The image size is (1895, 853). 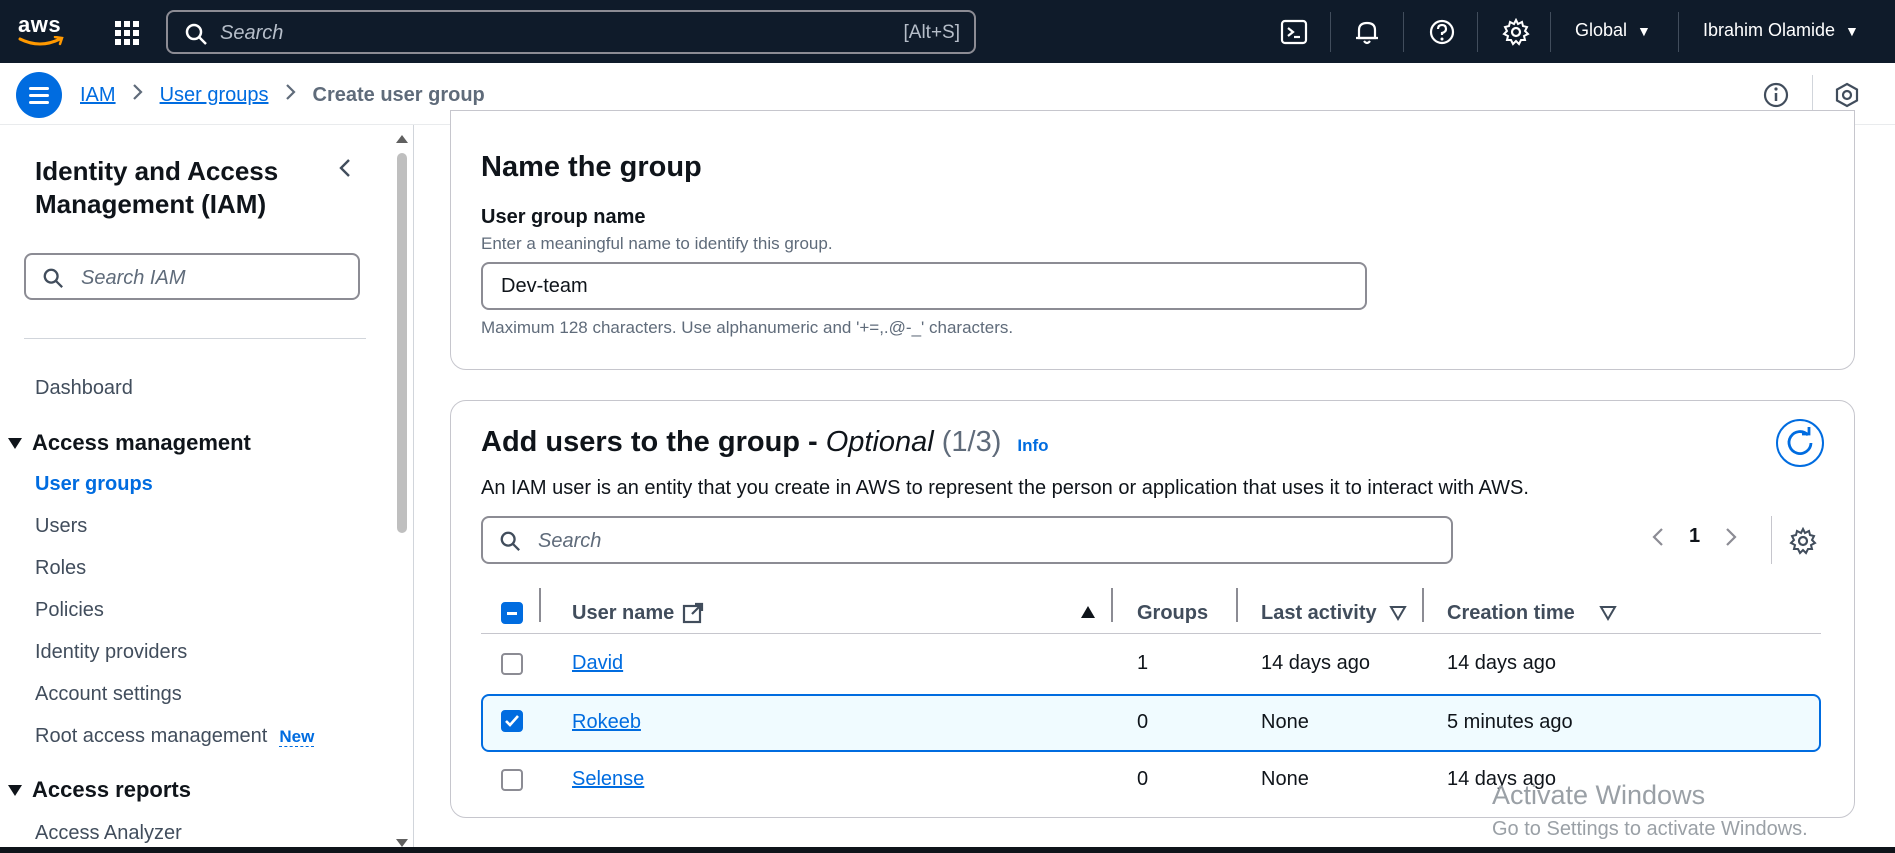 What do you see at coordinates (61, 526) in the screenshot?
I see `sidebar-item-users: Users` at bounding box center [61, 526].